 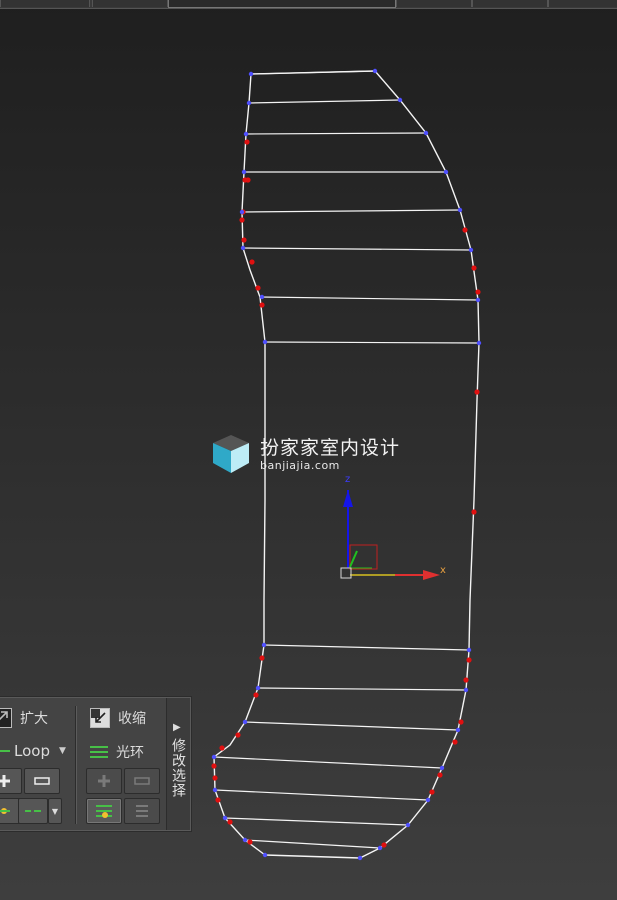 I want to click on loop-button: Loop ▼, so click(x=33, y=751).